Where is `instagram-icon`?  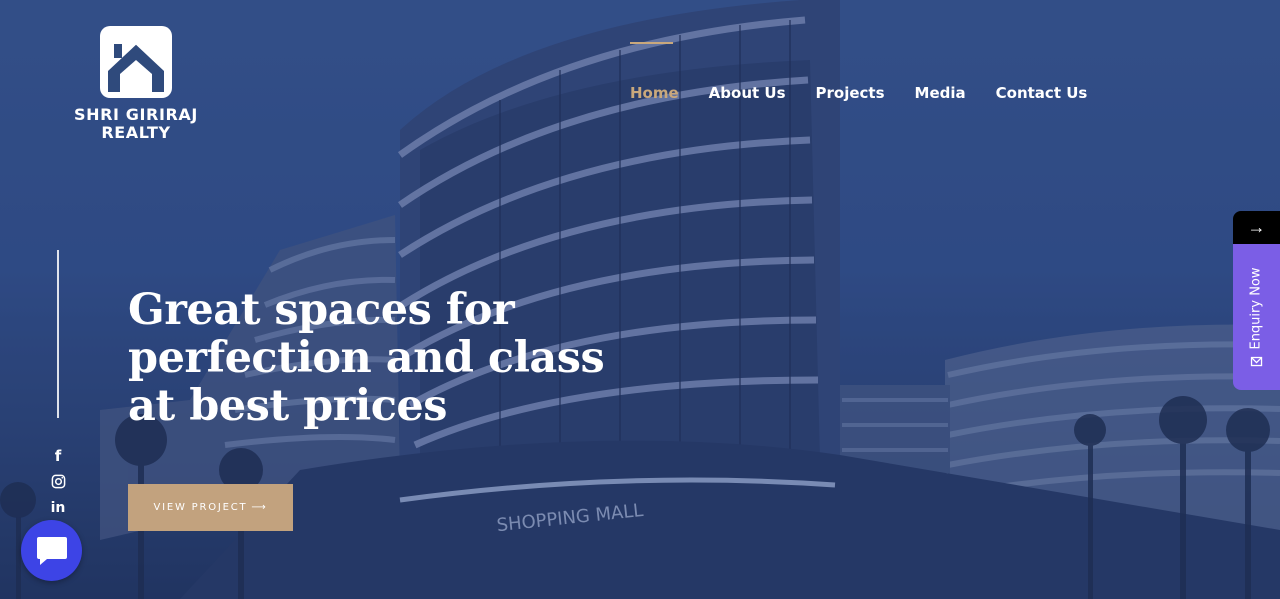 instagram-icon is located at coordinates (58, 481).